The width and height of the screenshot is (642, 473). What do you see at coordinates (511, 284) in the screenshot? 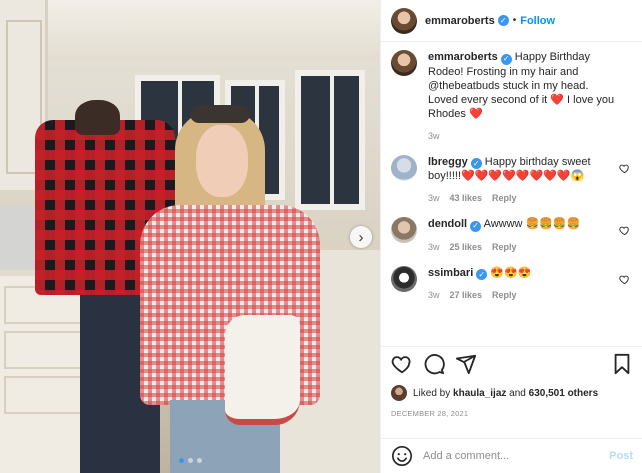
I see `comment-item: ssimbari ✓ 😍😍😍 3w 27 likes Reply` at bounding box center [511, 284].